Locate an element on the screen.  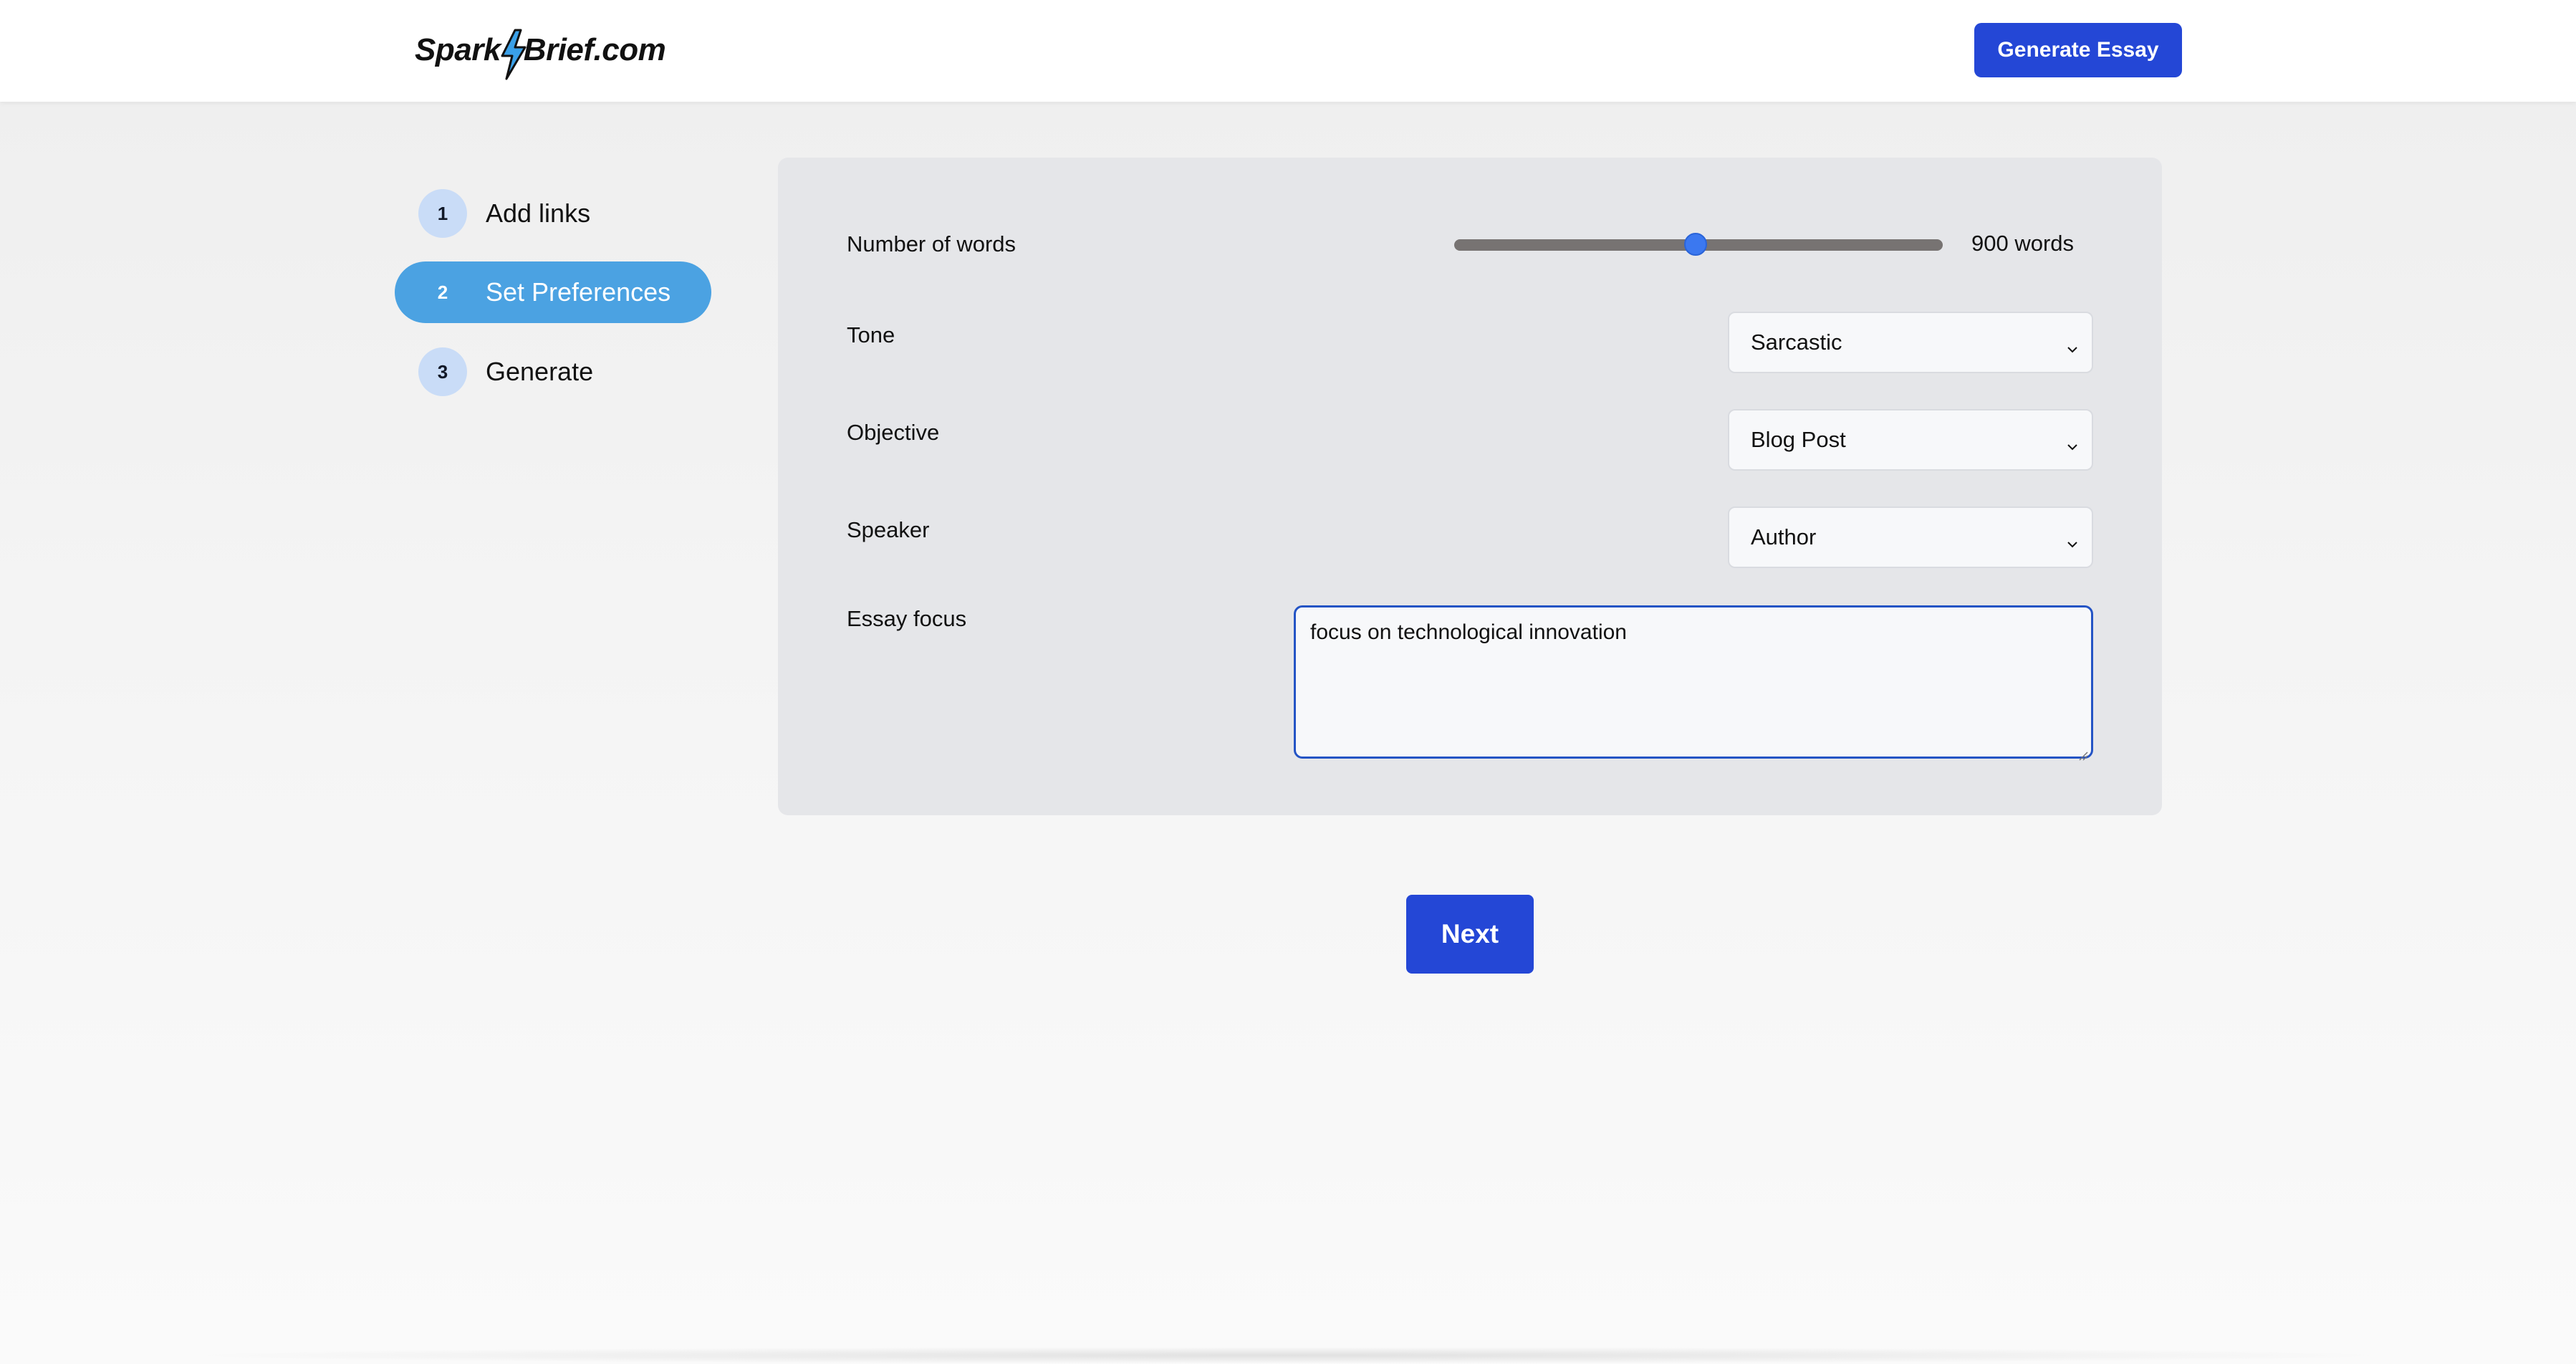
objective-selected-value: Blog Post is located at coordinates (1799, 439).